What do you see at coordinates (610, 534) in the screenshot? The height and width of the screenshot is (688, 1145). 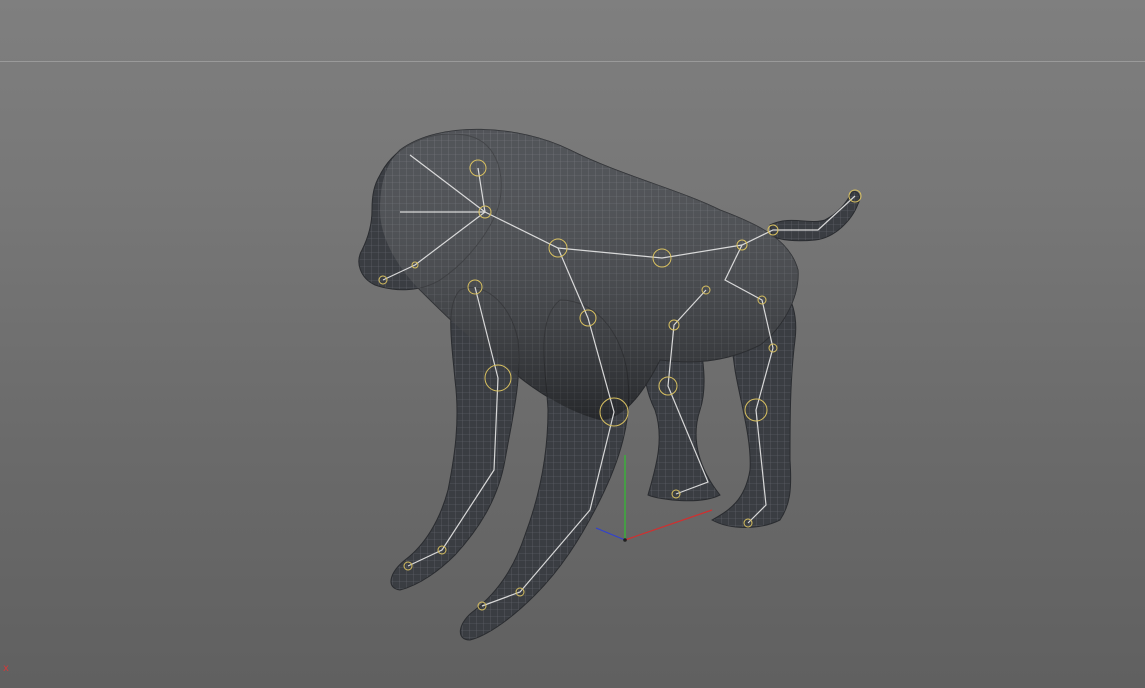 I see `axis-z` at bounding box center [610, 534].